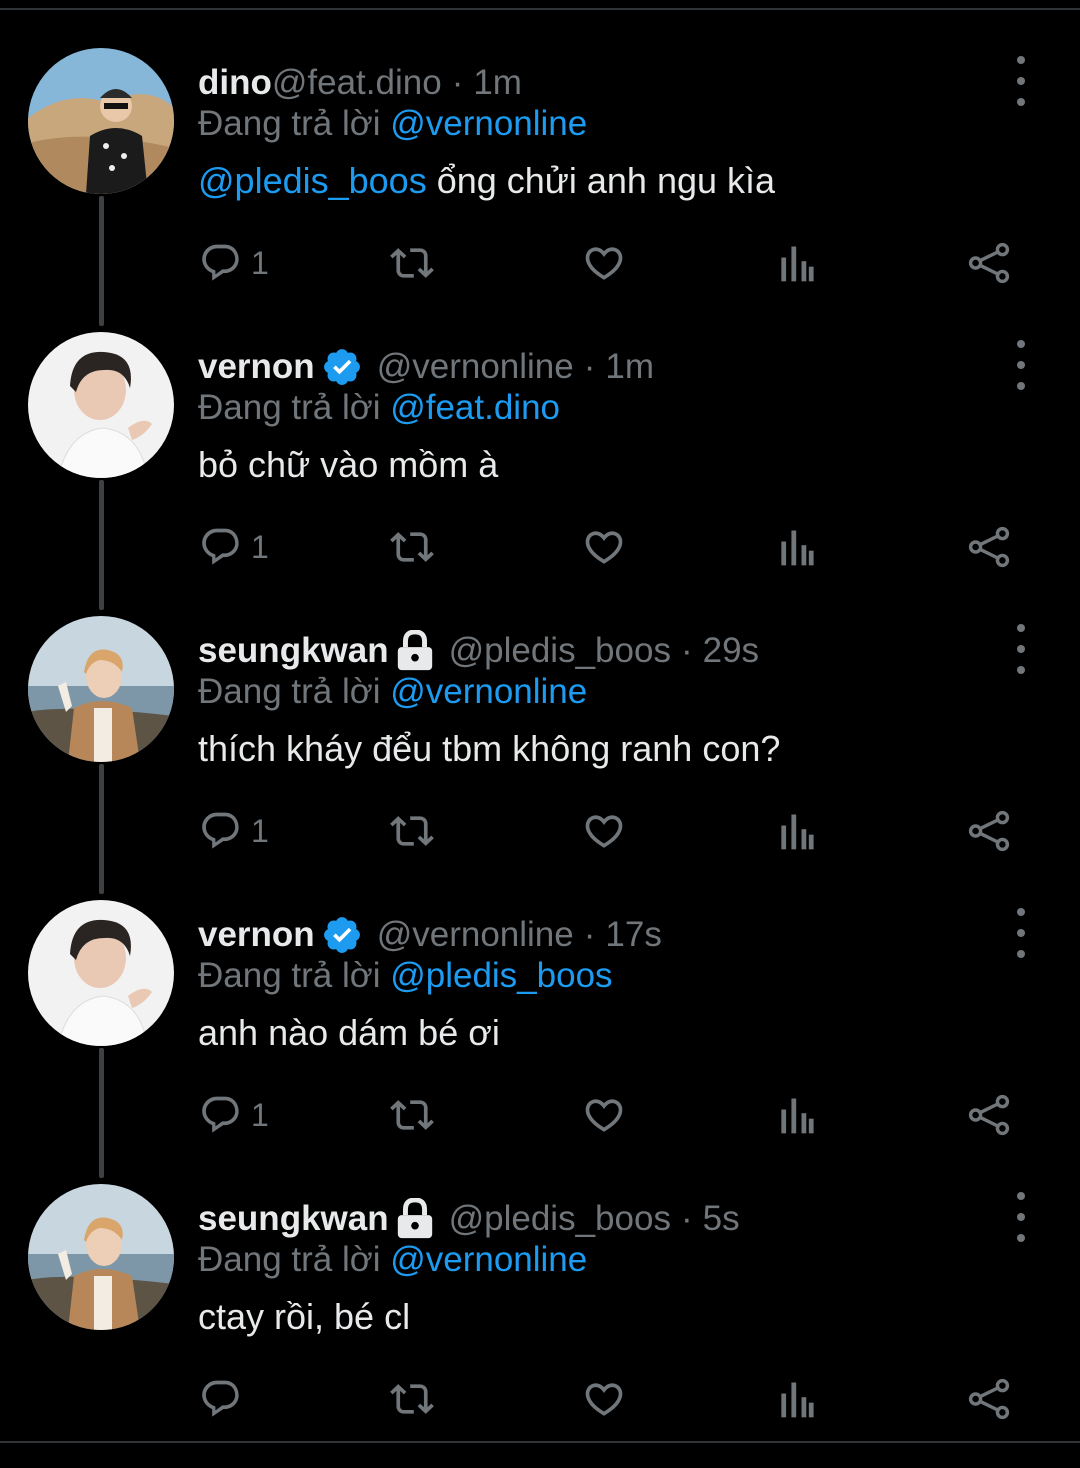 The height and width of the screenshot is (1468, 1080). What do you see at coordinates (289, 407) in the screenshot?
I see `replying-to-label: Đang trả lời` at bounding box center [289, 407].